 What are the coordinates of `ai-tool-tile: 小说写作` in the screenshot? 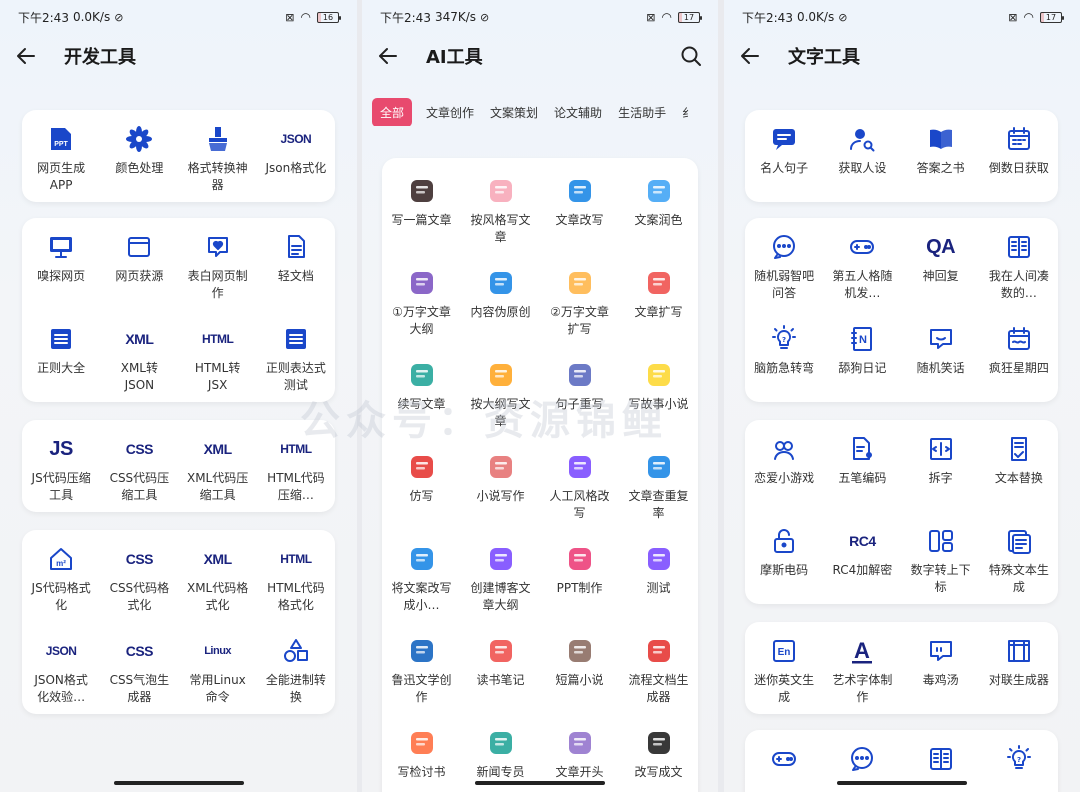 It's located at (500, 484).